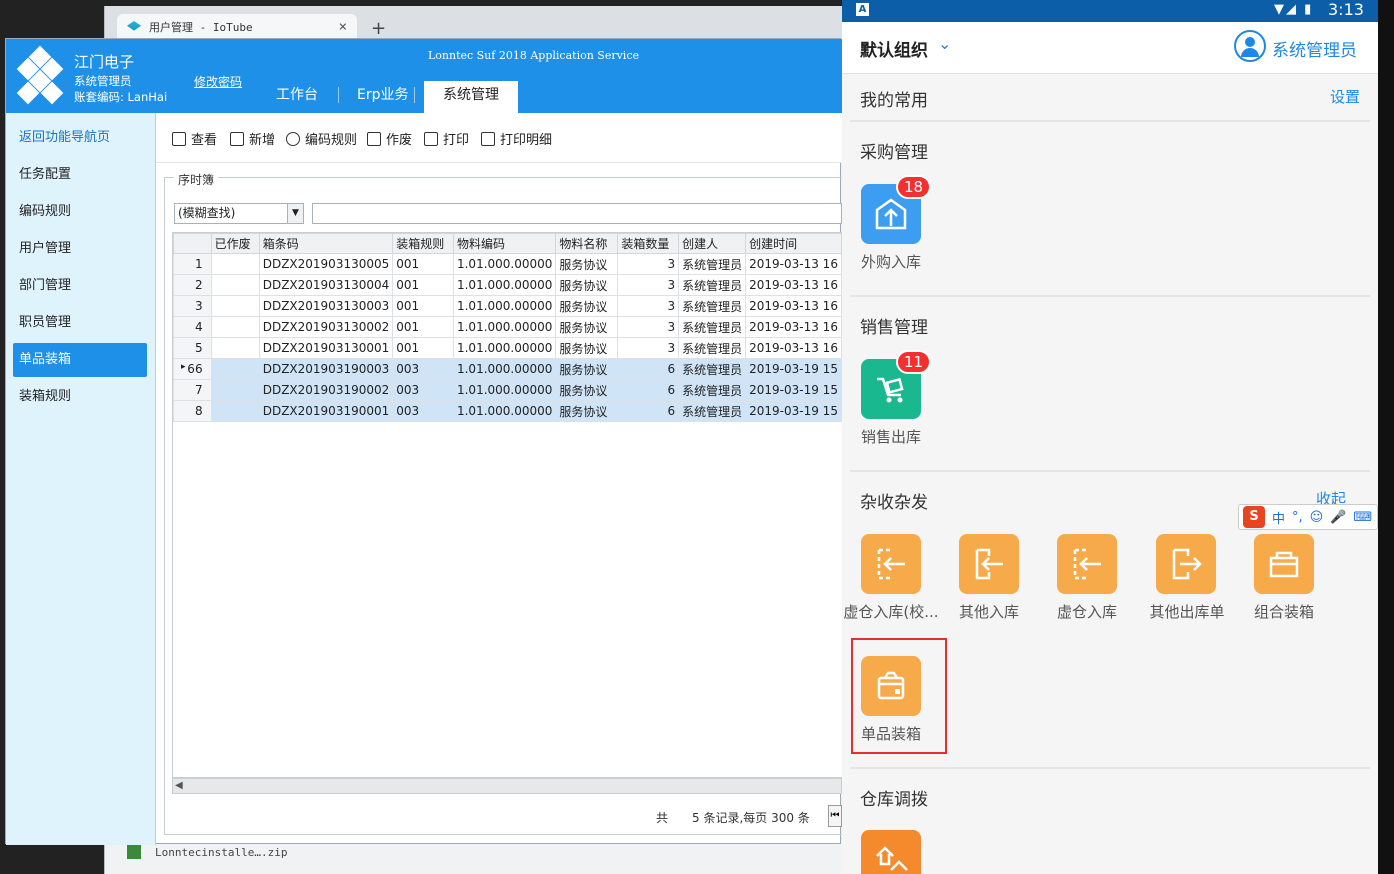 This screenshot has width=1394, height=874. I want to click on row-number: 1, so click(192, 264).